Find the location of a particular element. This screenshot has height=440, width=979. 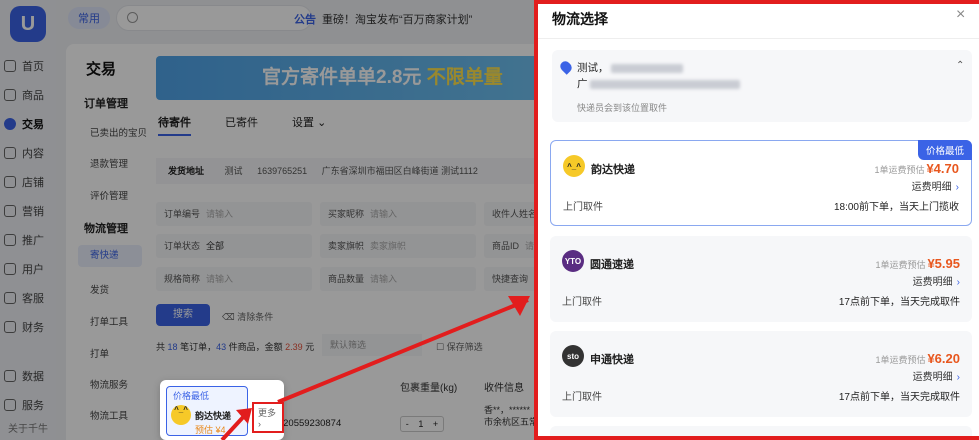

lowest-price-badge: 价格最低 is located at coordinates (944, 150).